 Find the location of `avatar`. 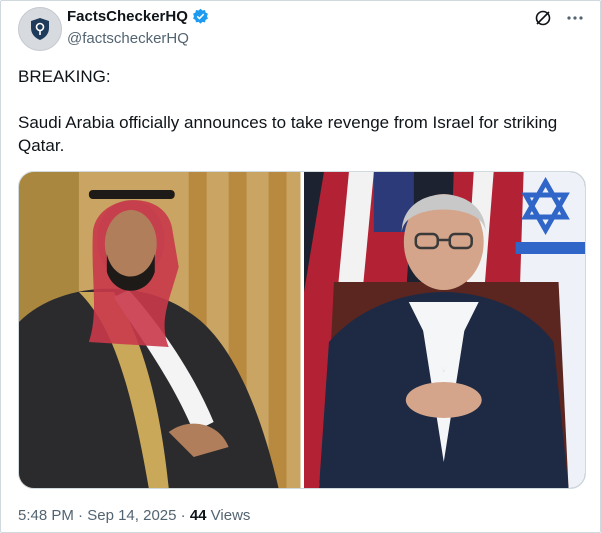

avatar is located at coordinates (40, 29).